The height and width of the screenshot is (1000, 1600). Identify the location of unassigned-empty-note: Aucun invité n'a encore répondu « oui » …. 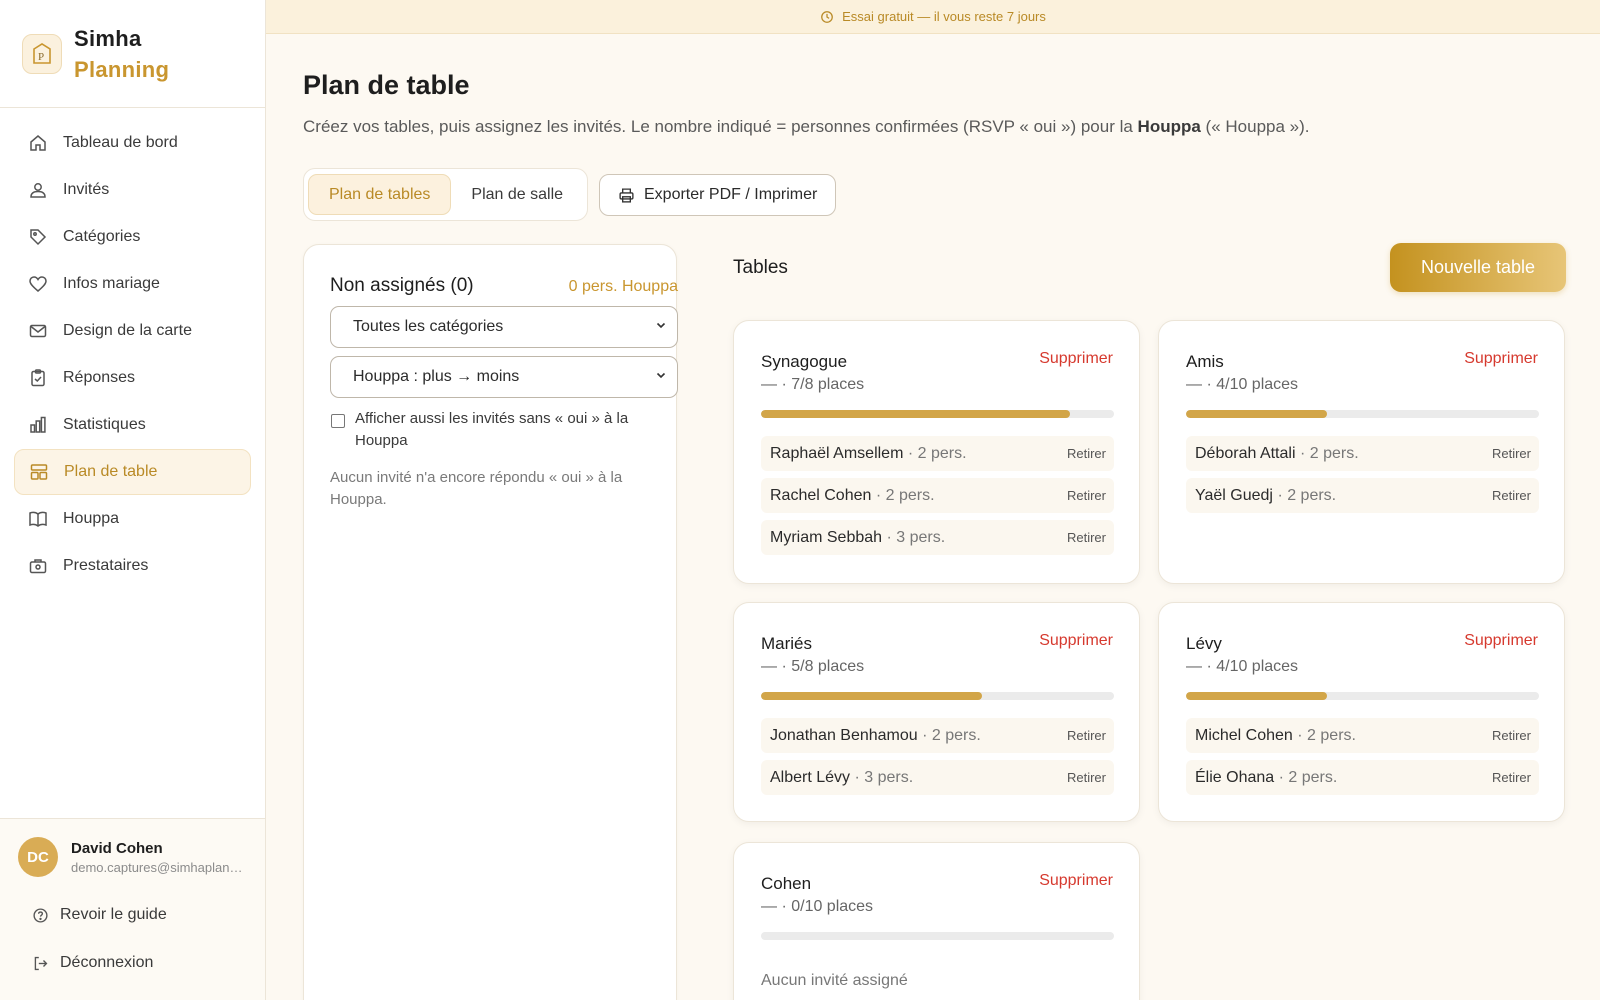
(476, 488).